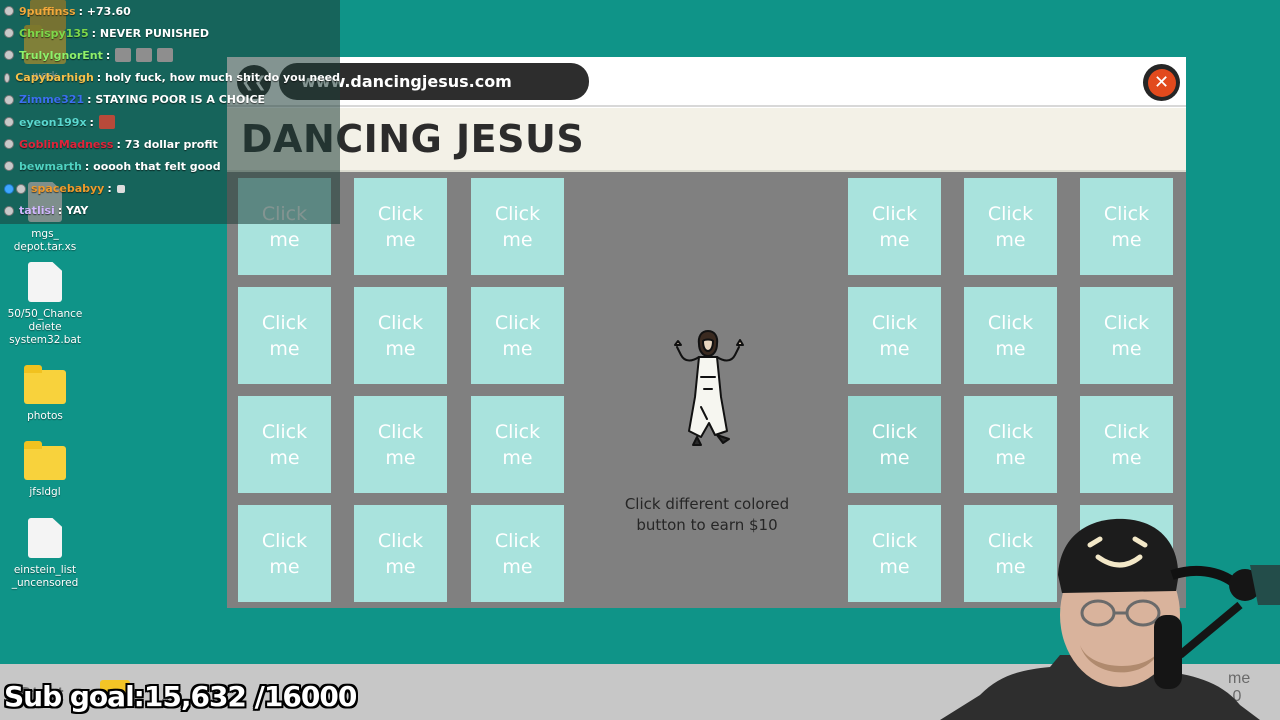 The height and width of the screenshot is (720, 1280). Describe the element at coordinates (170, 189) in the screenshot. I see `chat-message: spacebabyy:` at that location.